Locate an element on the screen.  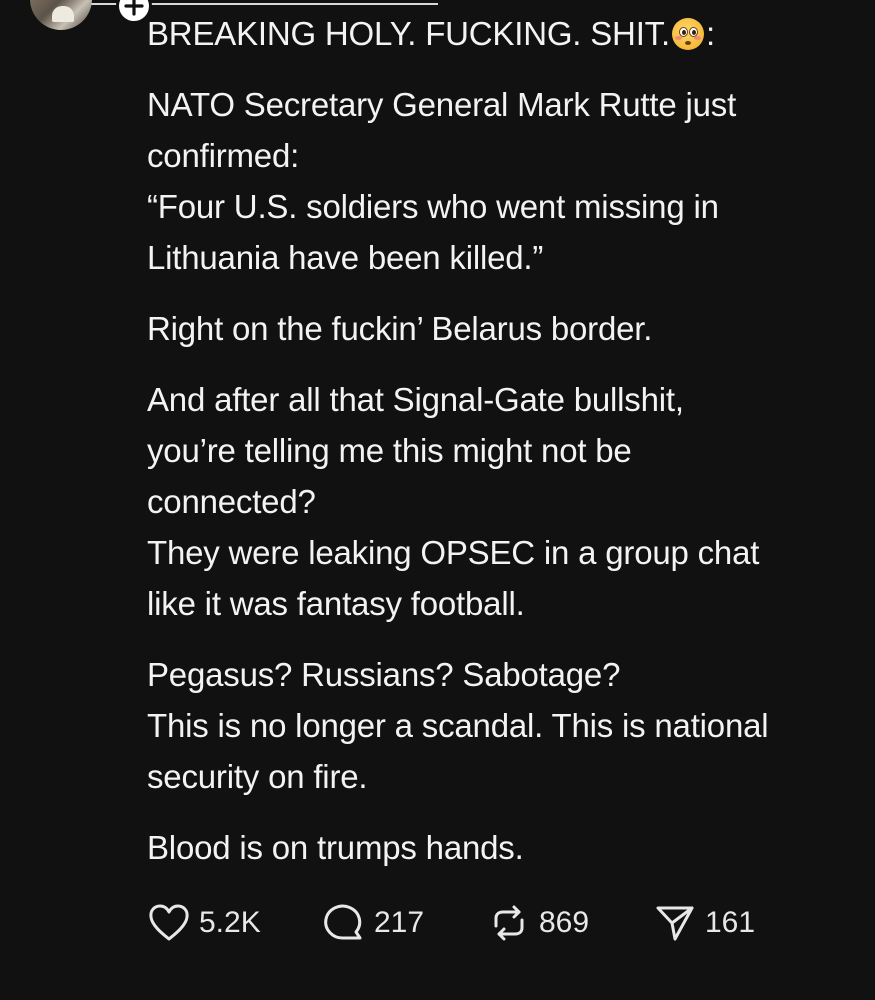
like-button: 5.2K is located at coordinates (234, 923).